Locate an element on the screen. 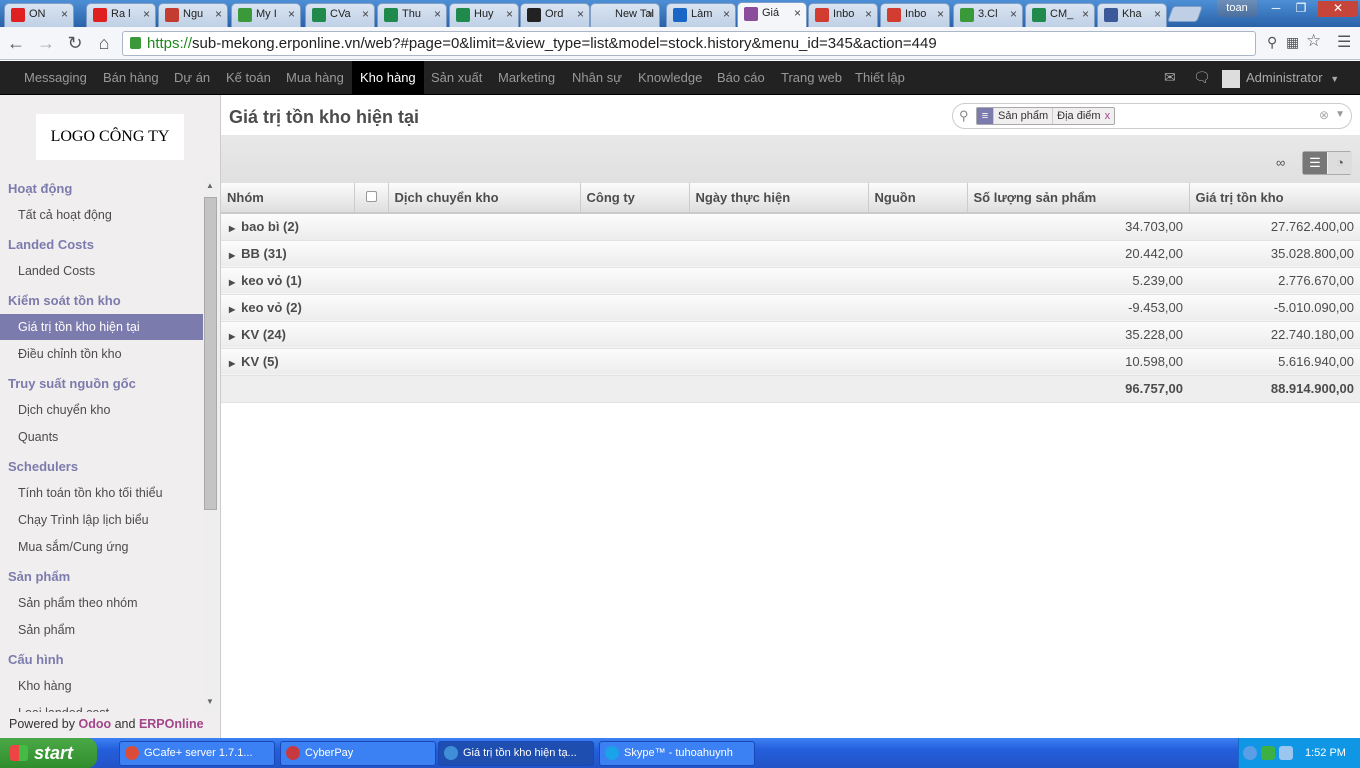 This screenshot has height=768, width=1360. top-menu-item: Bán hàng is located at coordinates (131, 77).